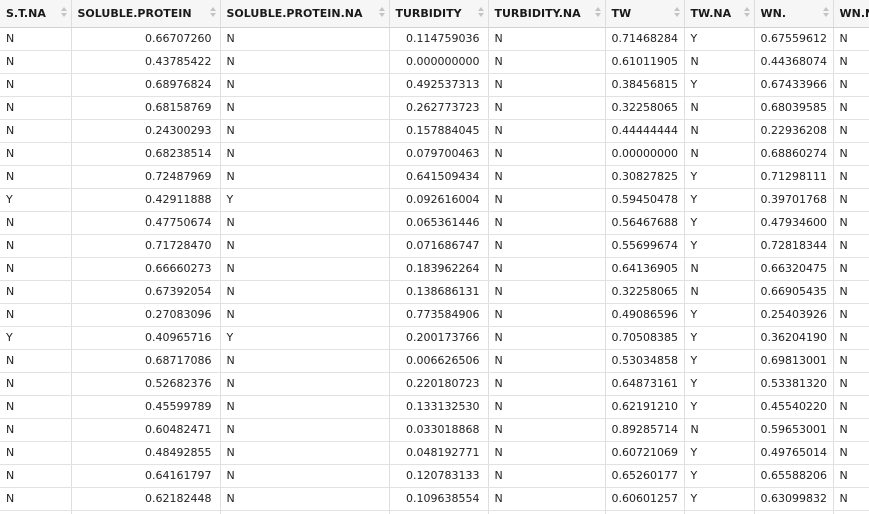  I want to click on table-cell: 0.45599789, so click(146, 407).